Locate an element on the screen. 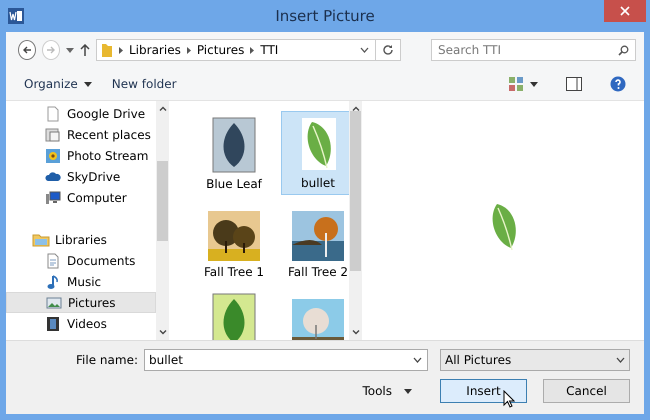 The width and height of the screenshot is (650, 420). close-icon is located at coordinates (625, 11).